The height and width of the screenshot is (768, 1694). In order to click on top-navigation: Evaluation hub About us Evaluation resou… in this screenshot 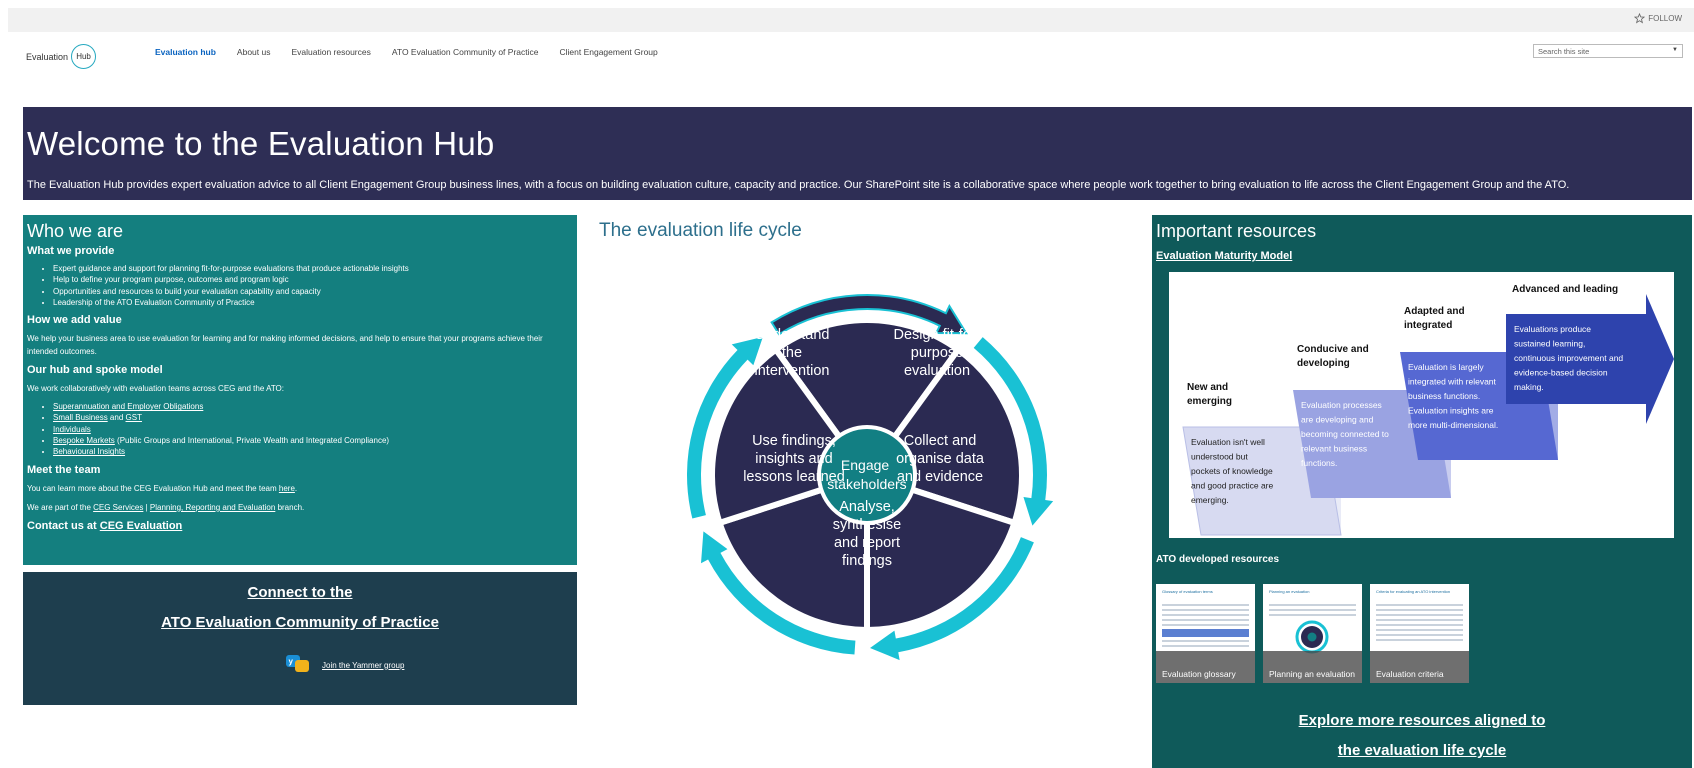, I will do `click(406, 52)`.